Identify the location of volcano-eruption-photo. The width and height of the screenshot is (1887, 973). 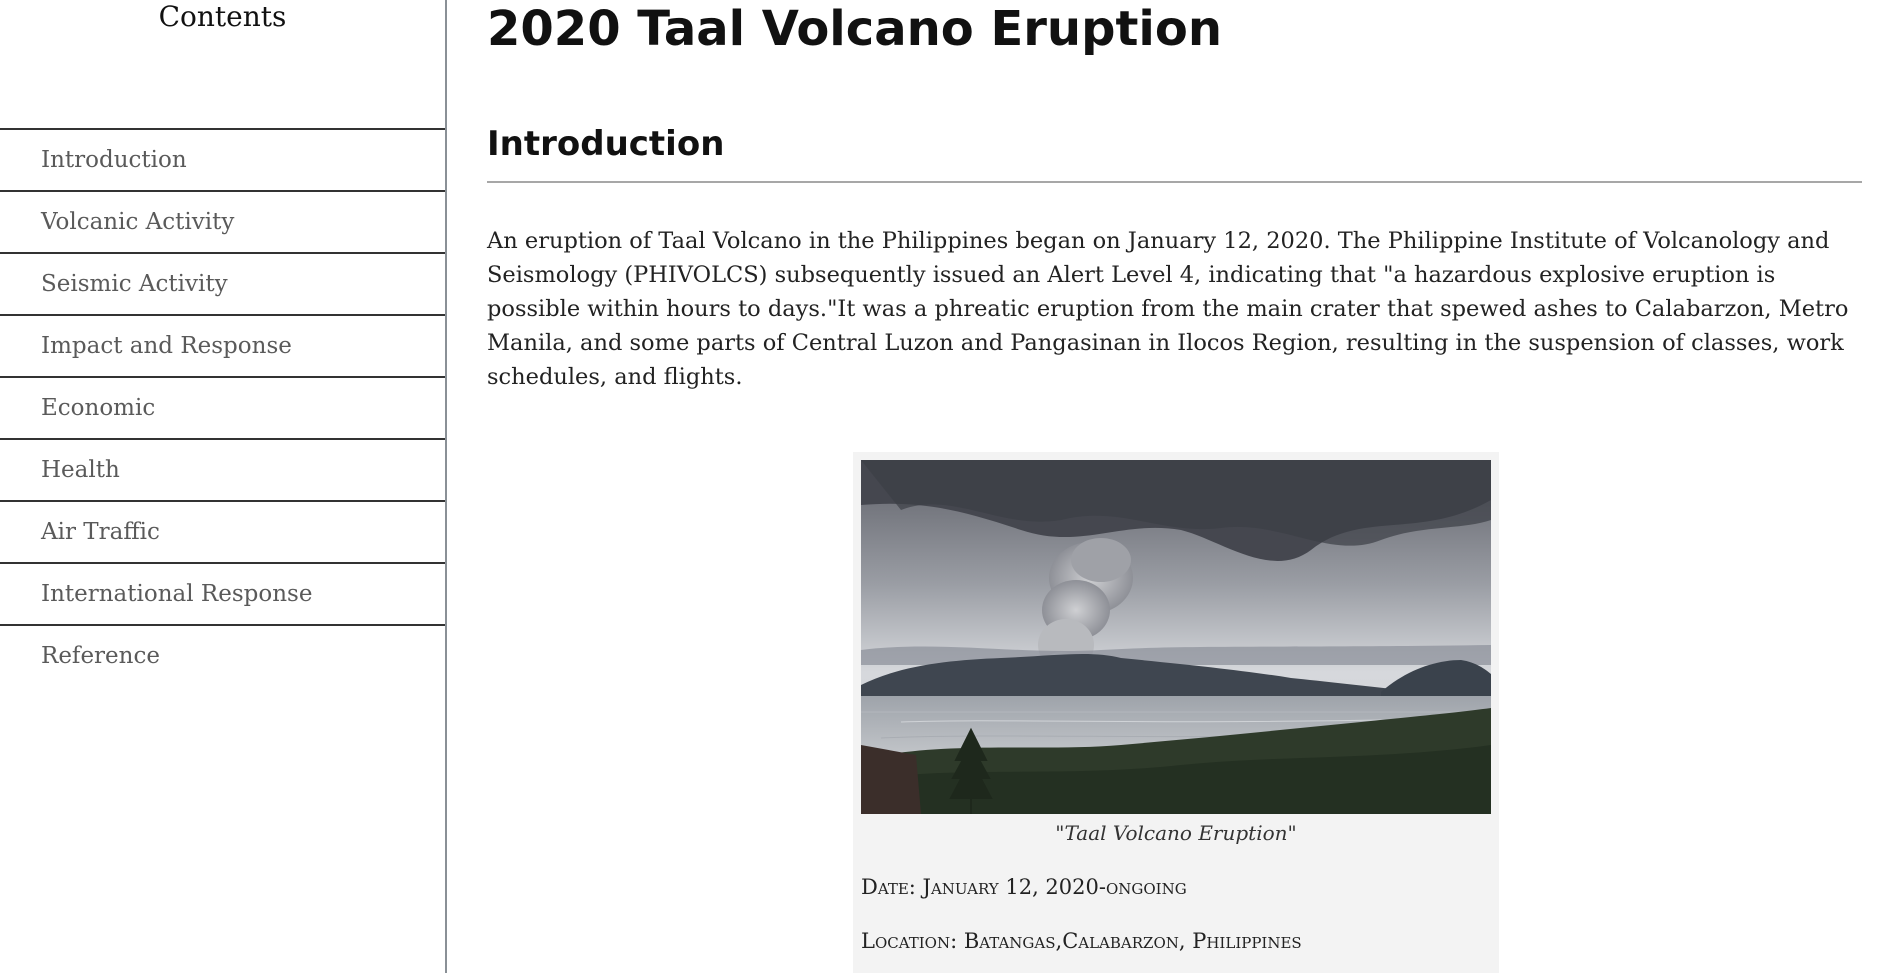
(1176, 637).